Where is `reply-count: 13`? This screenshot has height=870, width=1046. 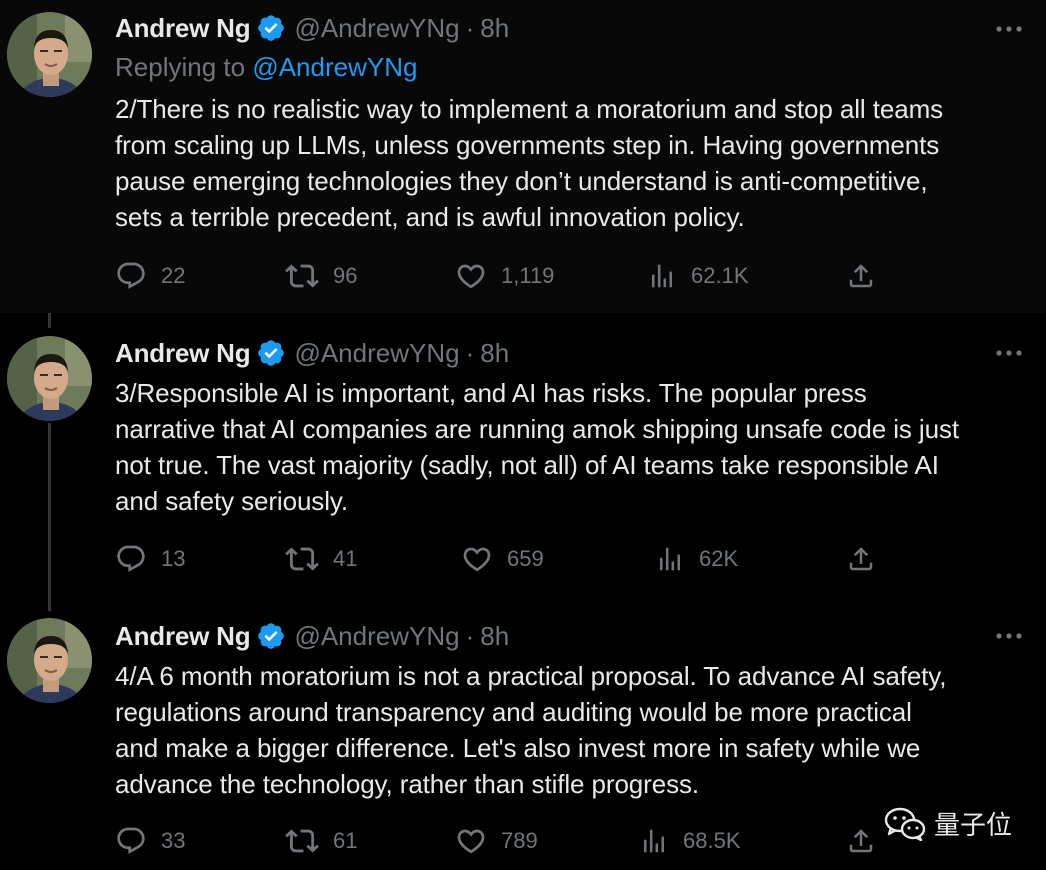 reply-count: 13 is located at coordinates (173, 558).